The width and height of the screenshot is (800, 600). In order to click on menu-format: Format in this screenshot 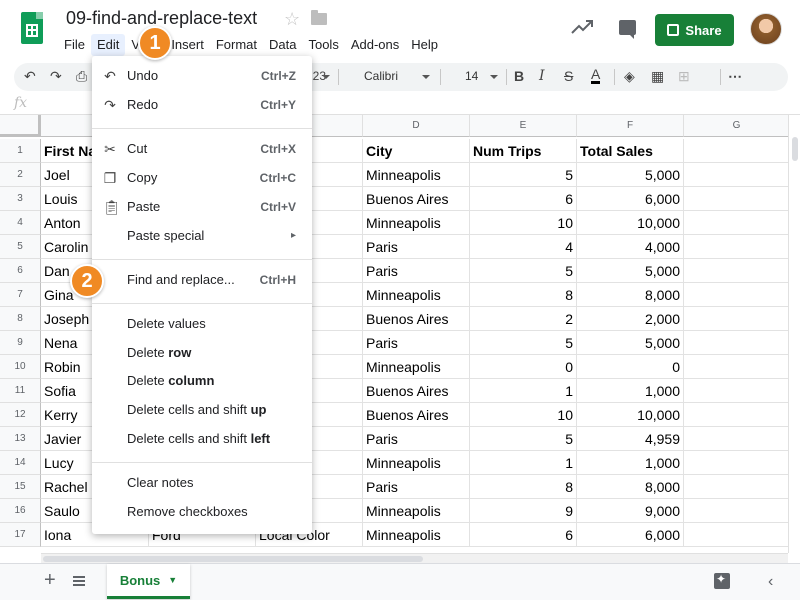, I will do `click(236, 45)`.